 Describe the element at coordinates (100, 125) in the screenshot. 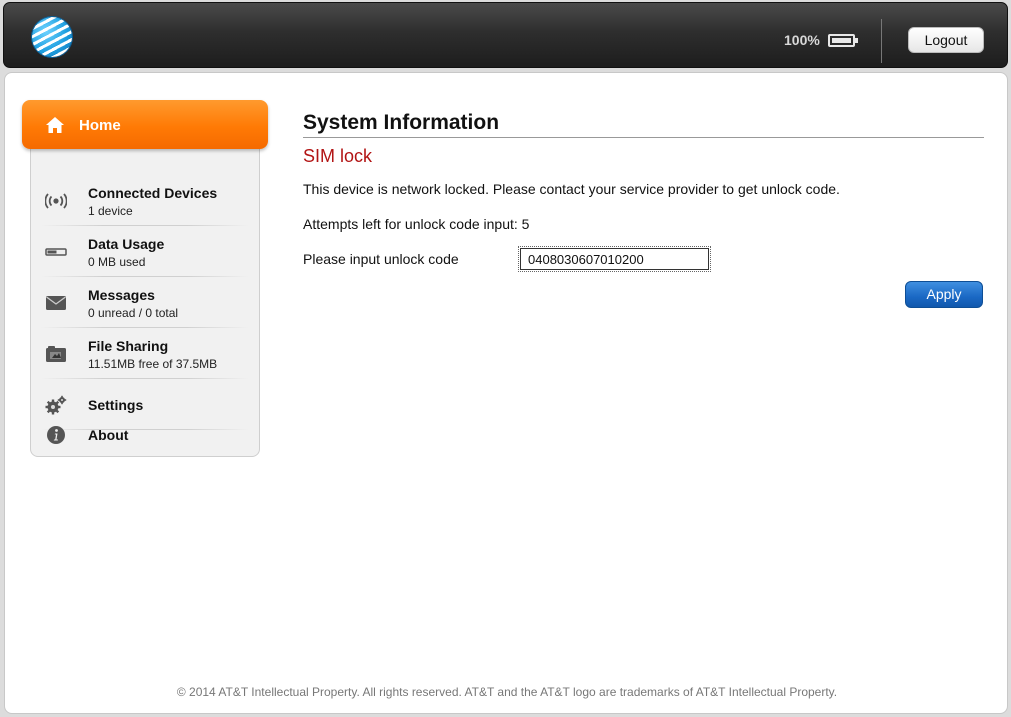

I see `sidebar-item-label: Home` at that location.